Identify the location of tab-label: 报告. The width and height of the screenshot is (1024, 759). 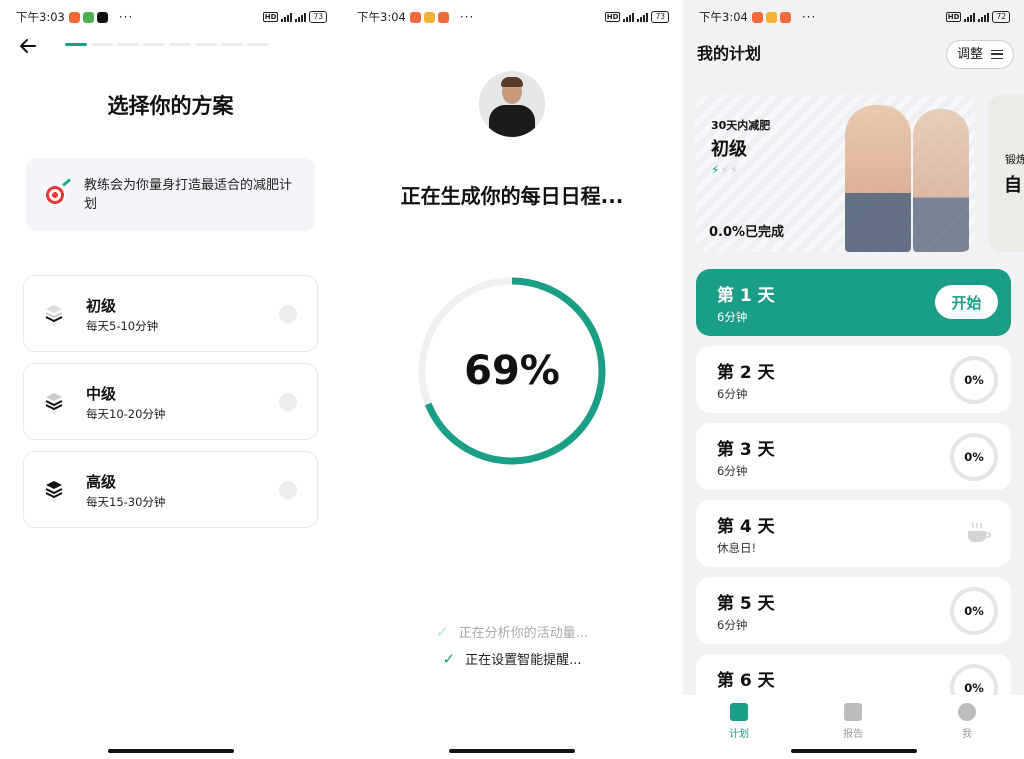
(853, 734).